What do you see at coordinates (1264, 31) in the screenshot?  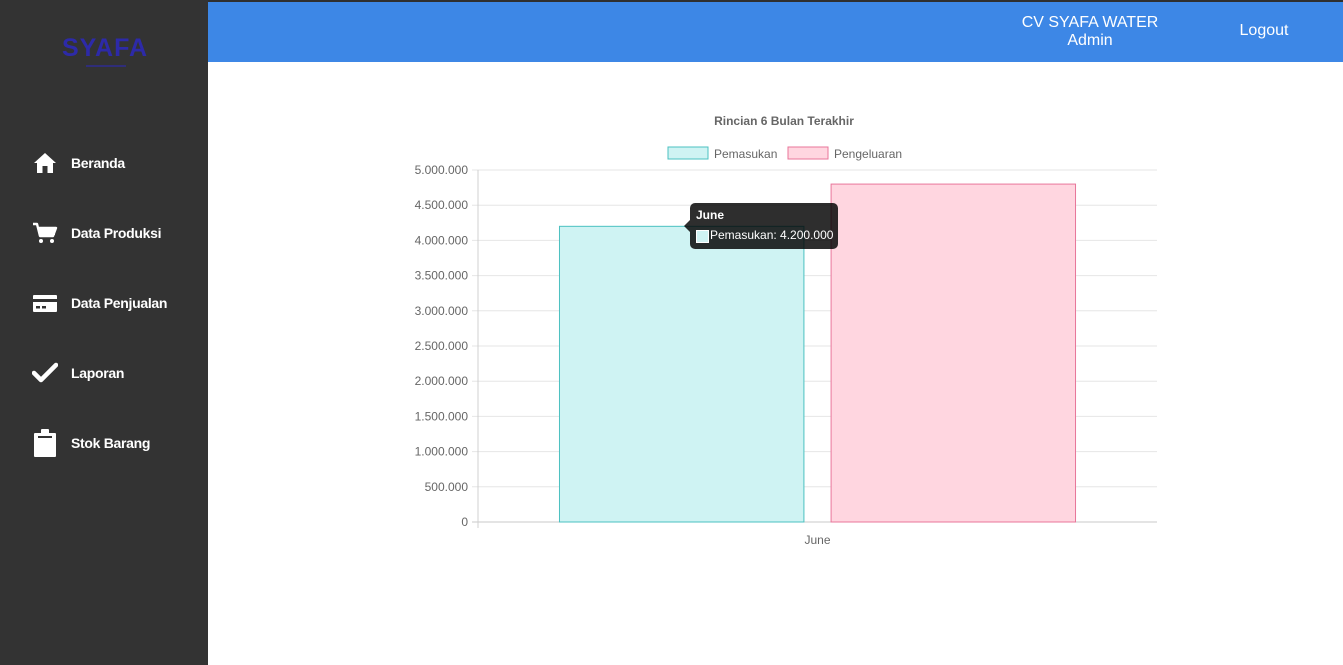 I see `logout-button: Logout` at bounding box center [1264, 31].